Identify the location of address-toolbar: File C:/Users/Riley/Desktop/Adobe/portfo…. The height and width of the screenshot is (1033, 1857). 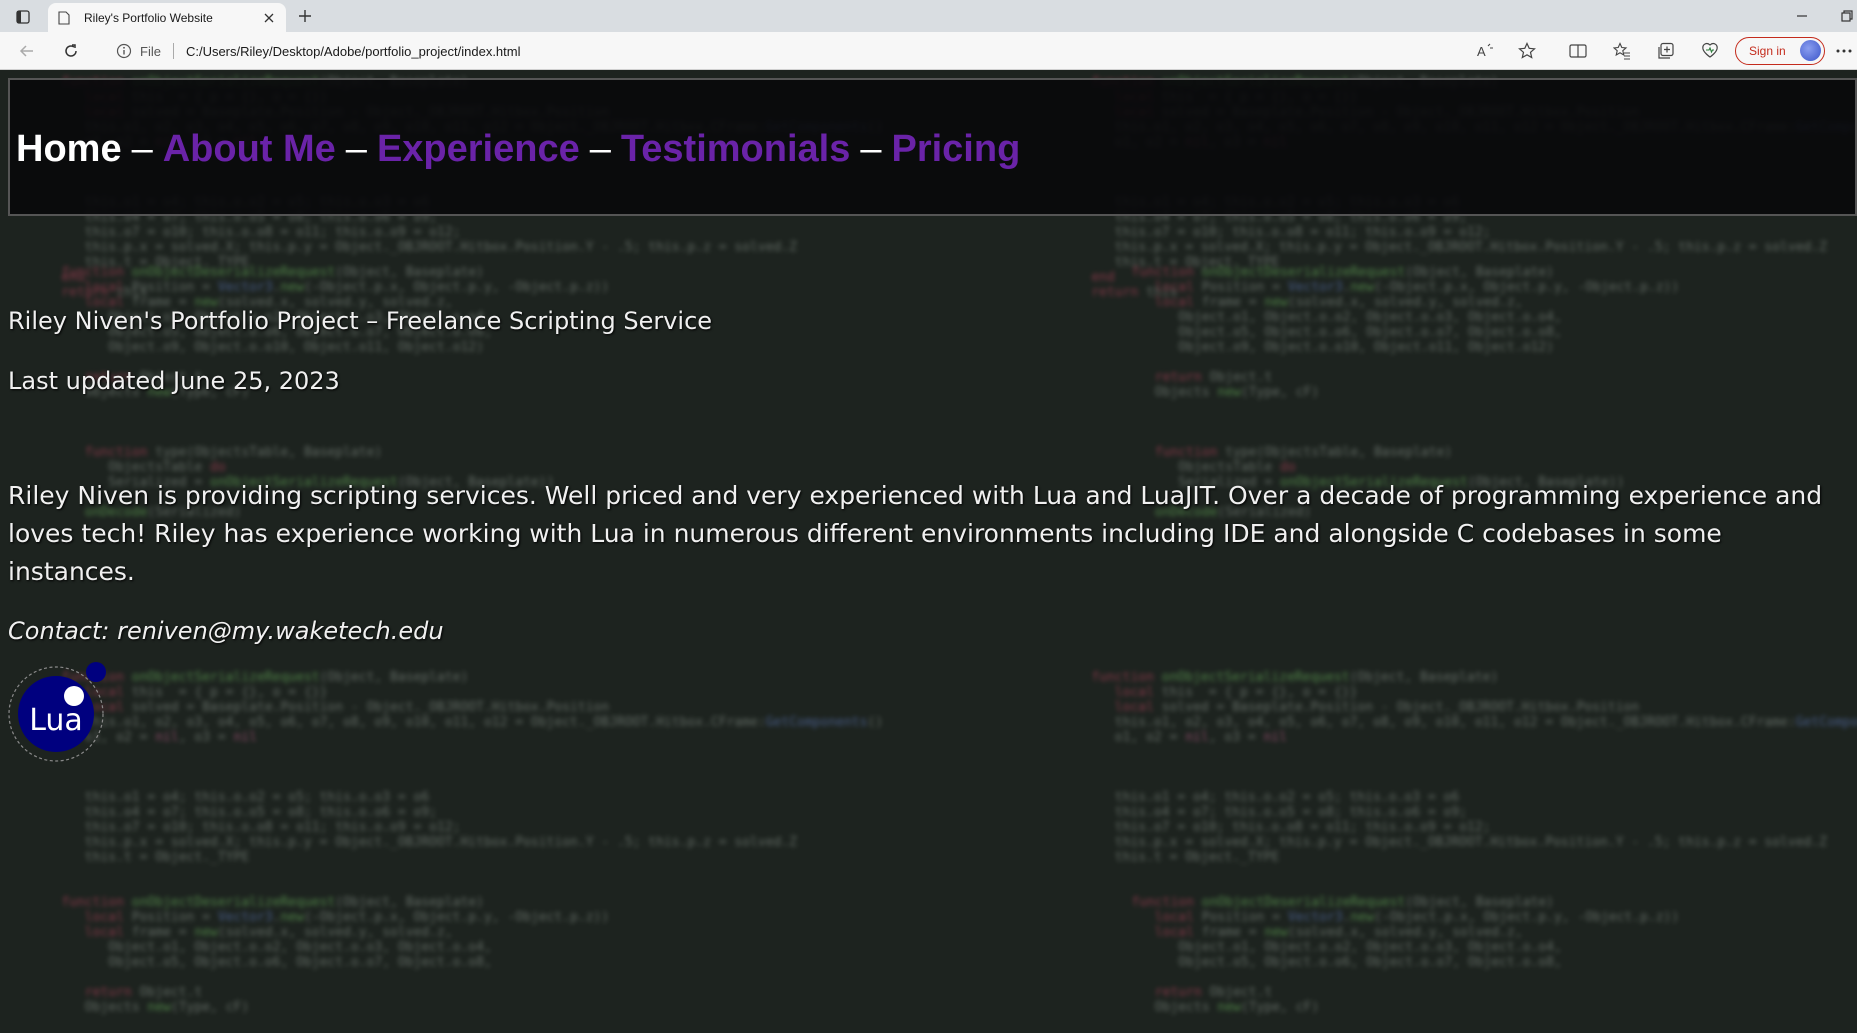
(928, 51).